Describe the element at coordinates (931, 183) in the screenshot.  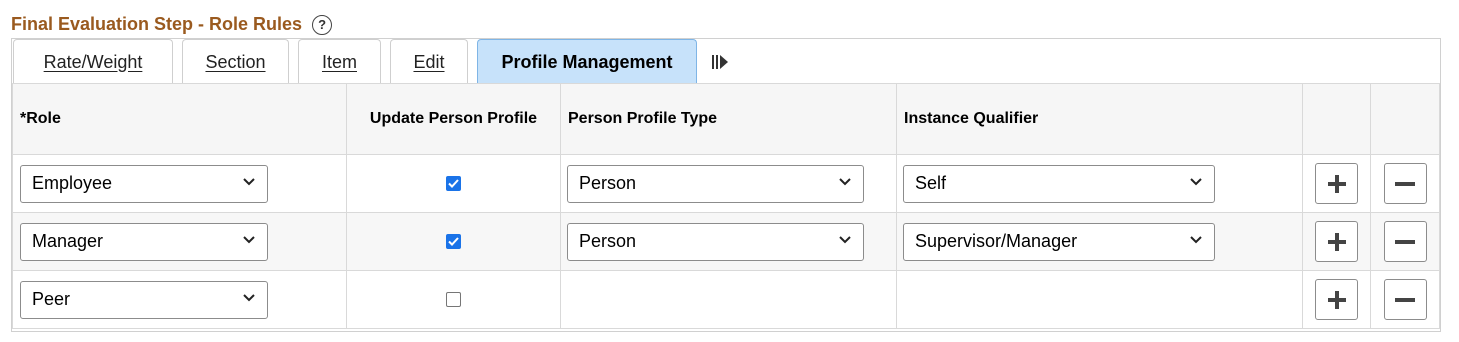
I see `qualifier-value: Self` at that location.